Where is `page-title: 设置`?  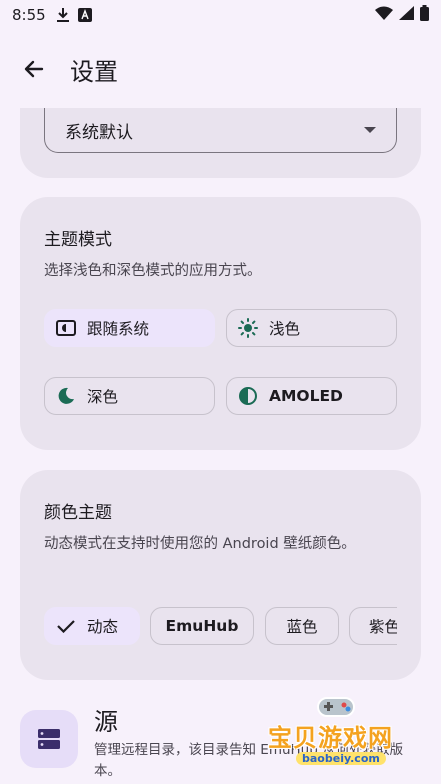
page-title: 设置 is located at coordinates (94, 71).